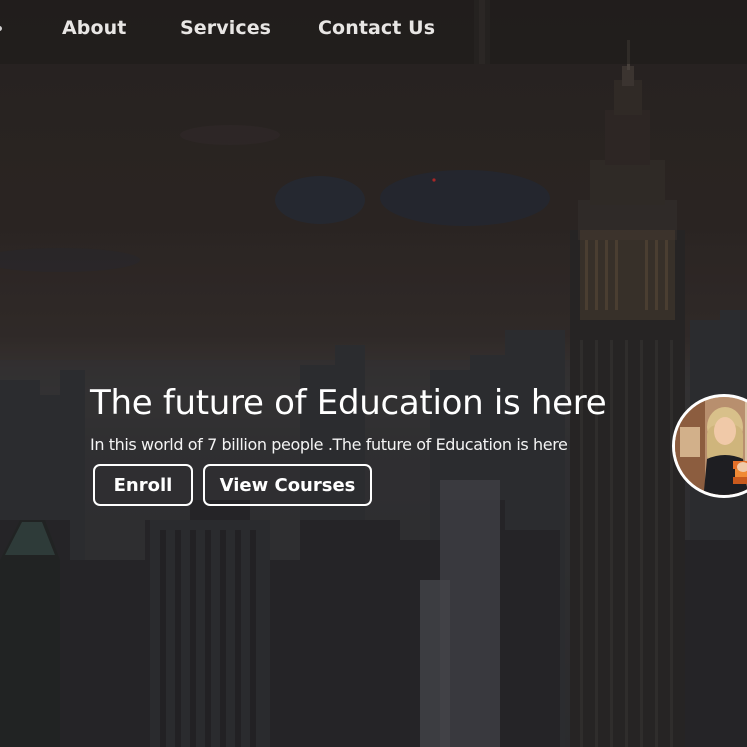 The width and height of the screenshot is (747, 747). What do you see at coordinates (225, 28) in the screenshot?
I see `nav-link-services: Services` at bounding box center [225, 28].